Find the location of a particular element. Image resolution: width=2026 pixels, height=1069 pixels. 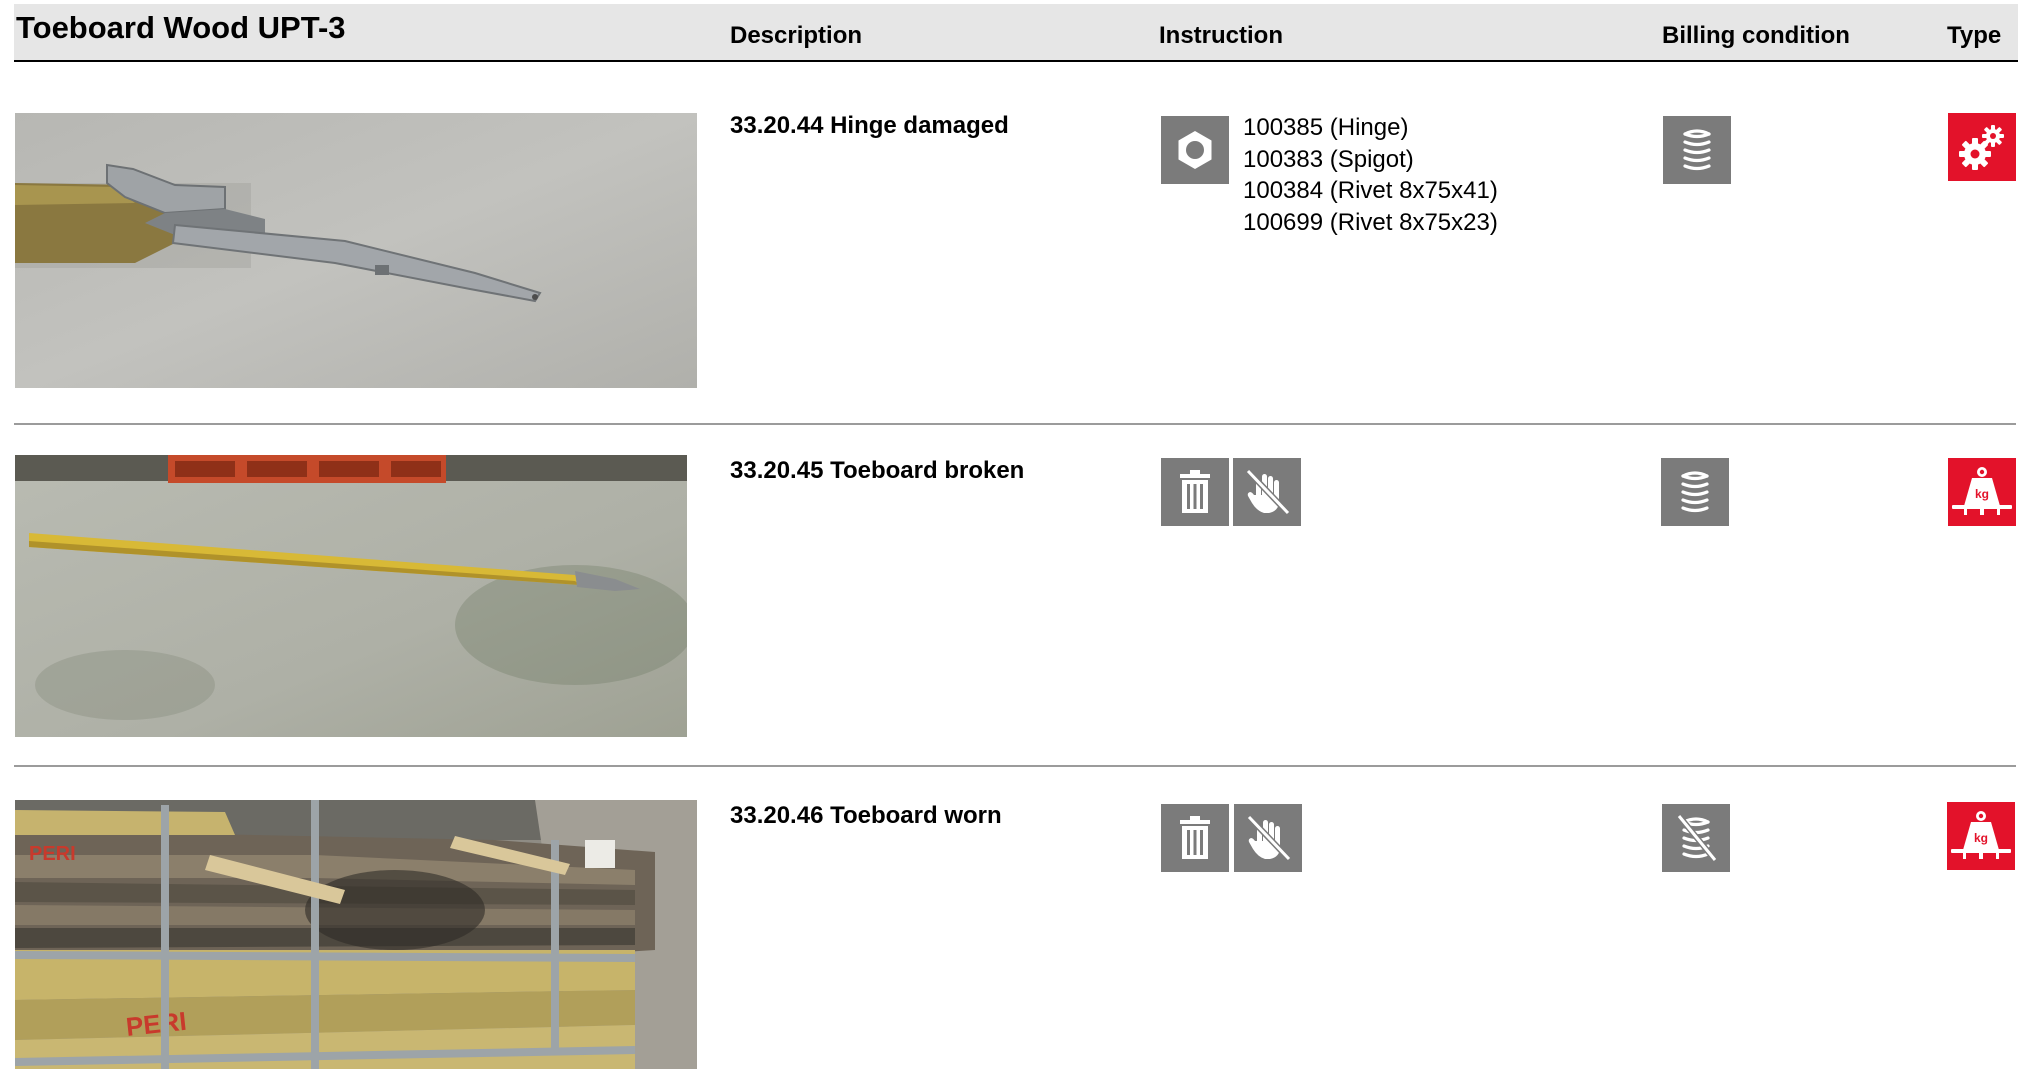

row-1-description: 33.20.44 Hinge damaged is located at coordinates (869, 125).